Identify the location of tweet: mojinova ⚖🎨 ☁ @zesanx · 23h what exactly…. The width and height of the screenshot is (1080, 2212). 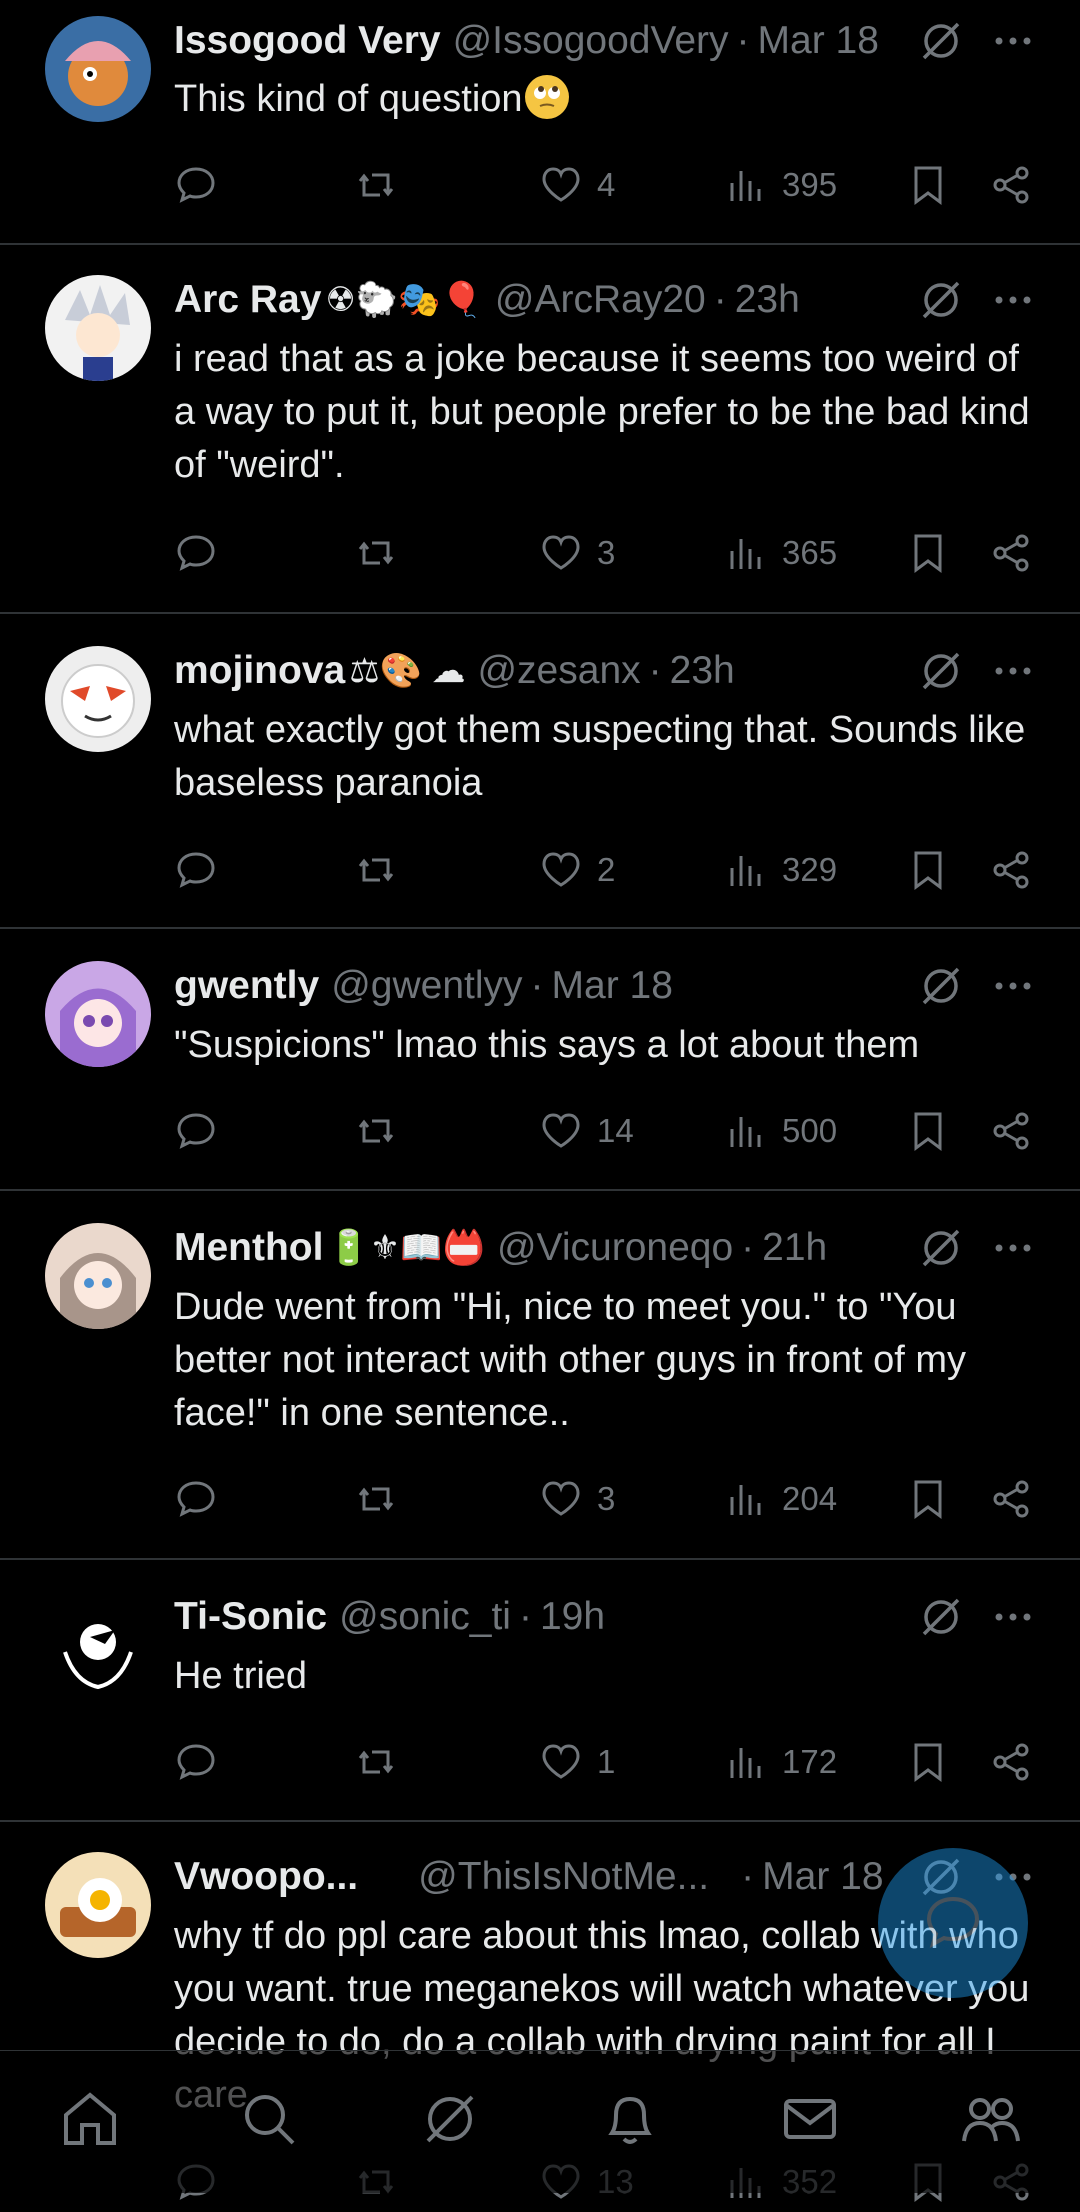
(540, 770).